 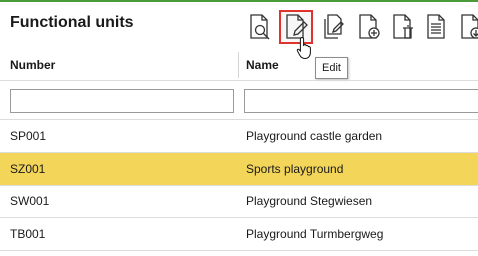 I want to click on toolbar, so click(x=360, y=25).